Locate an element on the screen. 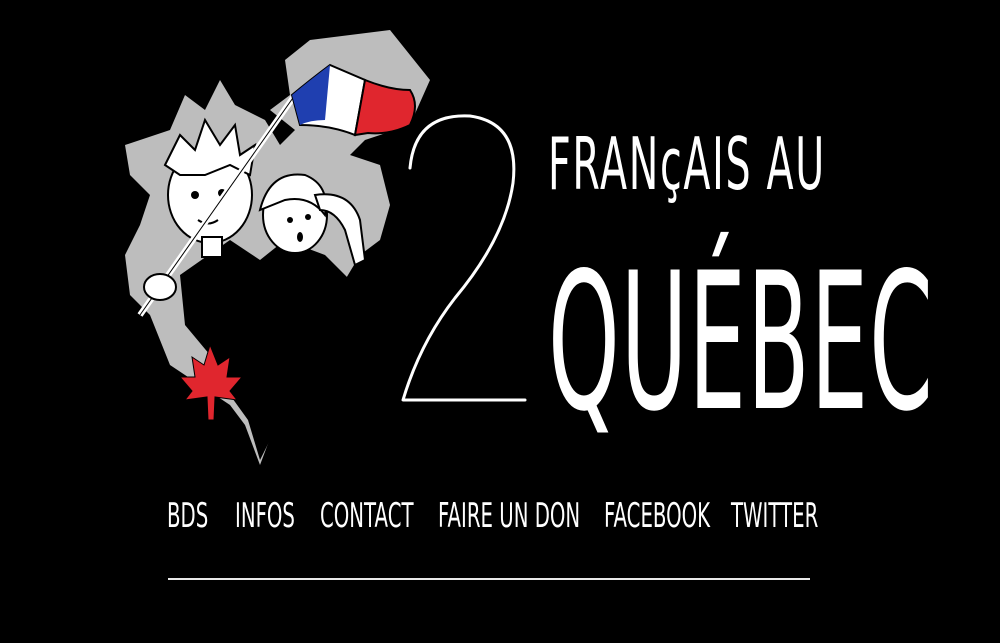 This screenshot has width=1000, height=643. site-title-line1: FRANçAIS AU is located at coordinates (687, 164).